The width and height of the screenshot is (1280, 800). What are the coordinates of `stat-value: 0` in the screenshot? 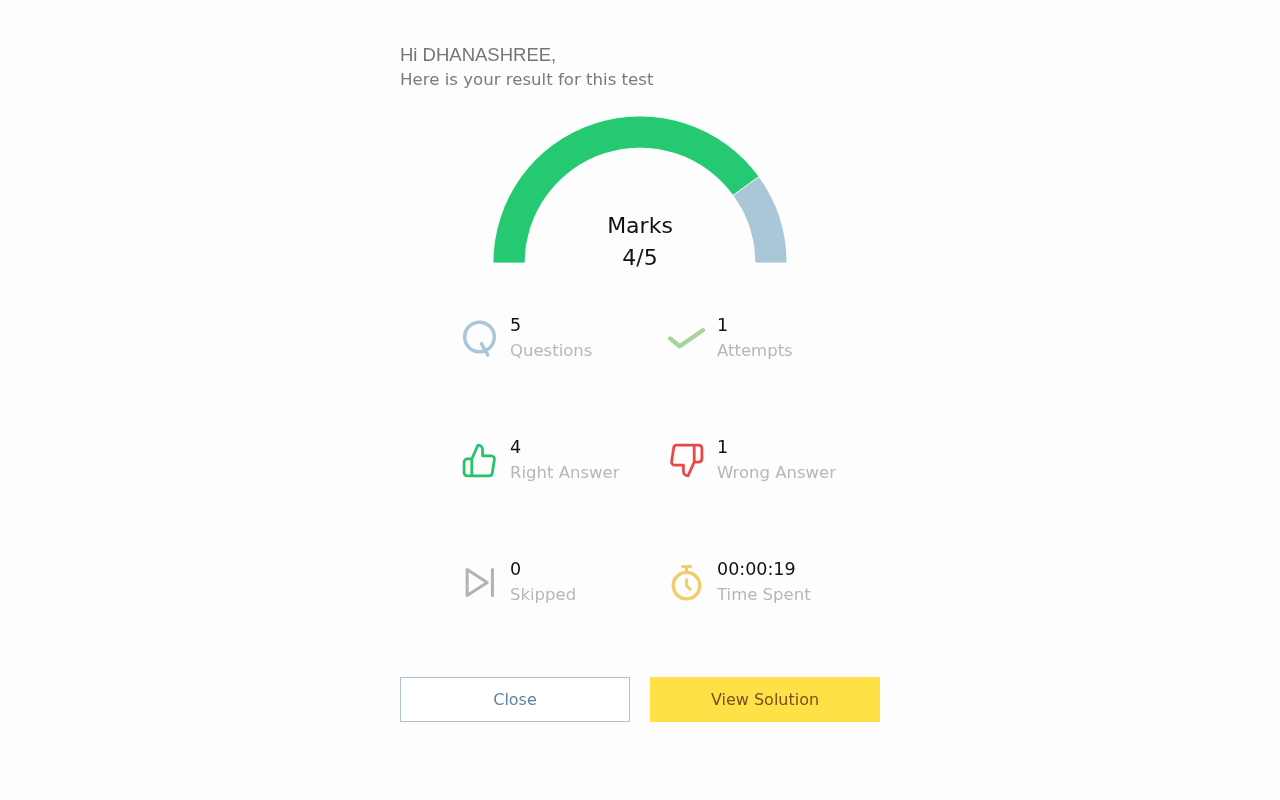 It's located at (516, 569).